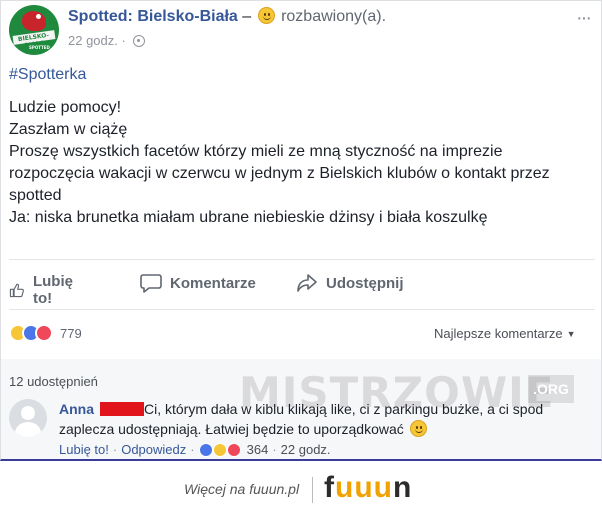 The height and width of the screenshot is (505, 602). Describe the element at coordinates (122, 409) in the screenshot. I see `redacted-surname` at that location.